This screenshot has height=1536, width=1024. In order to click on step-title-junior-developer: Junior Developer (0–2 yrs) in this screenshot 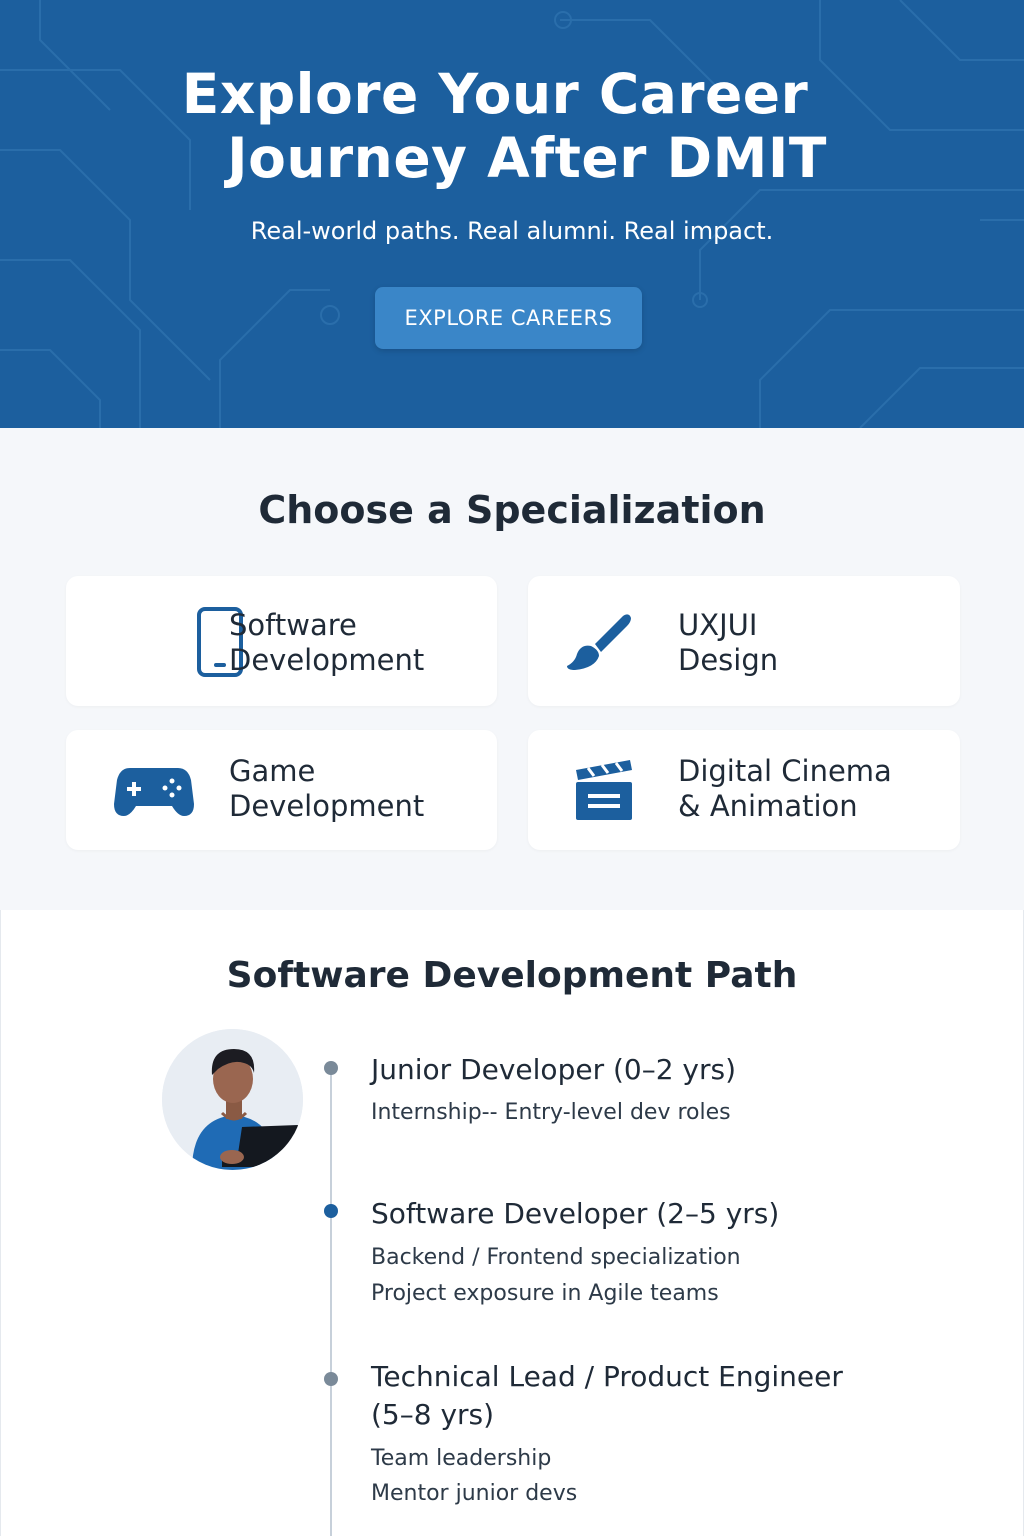, I will do `click(554, 1069)`.